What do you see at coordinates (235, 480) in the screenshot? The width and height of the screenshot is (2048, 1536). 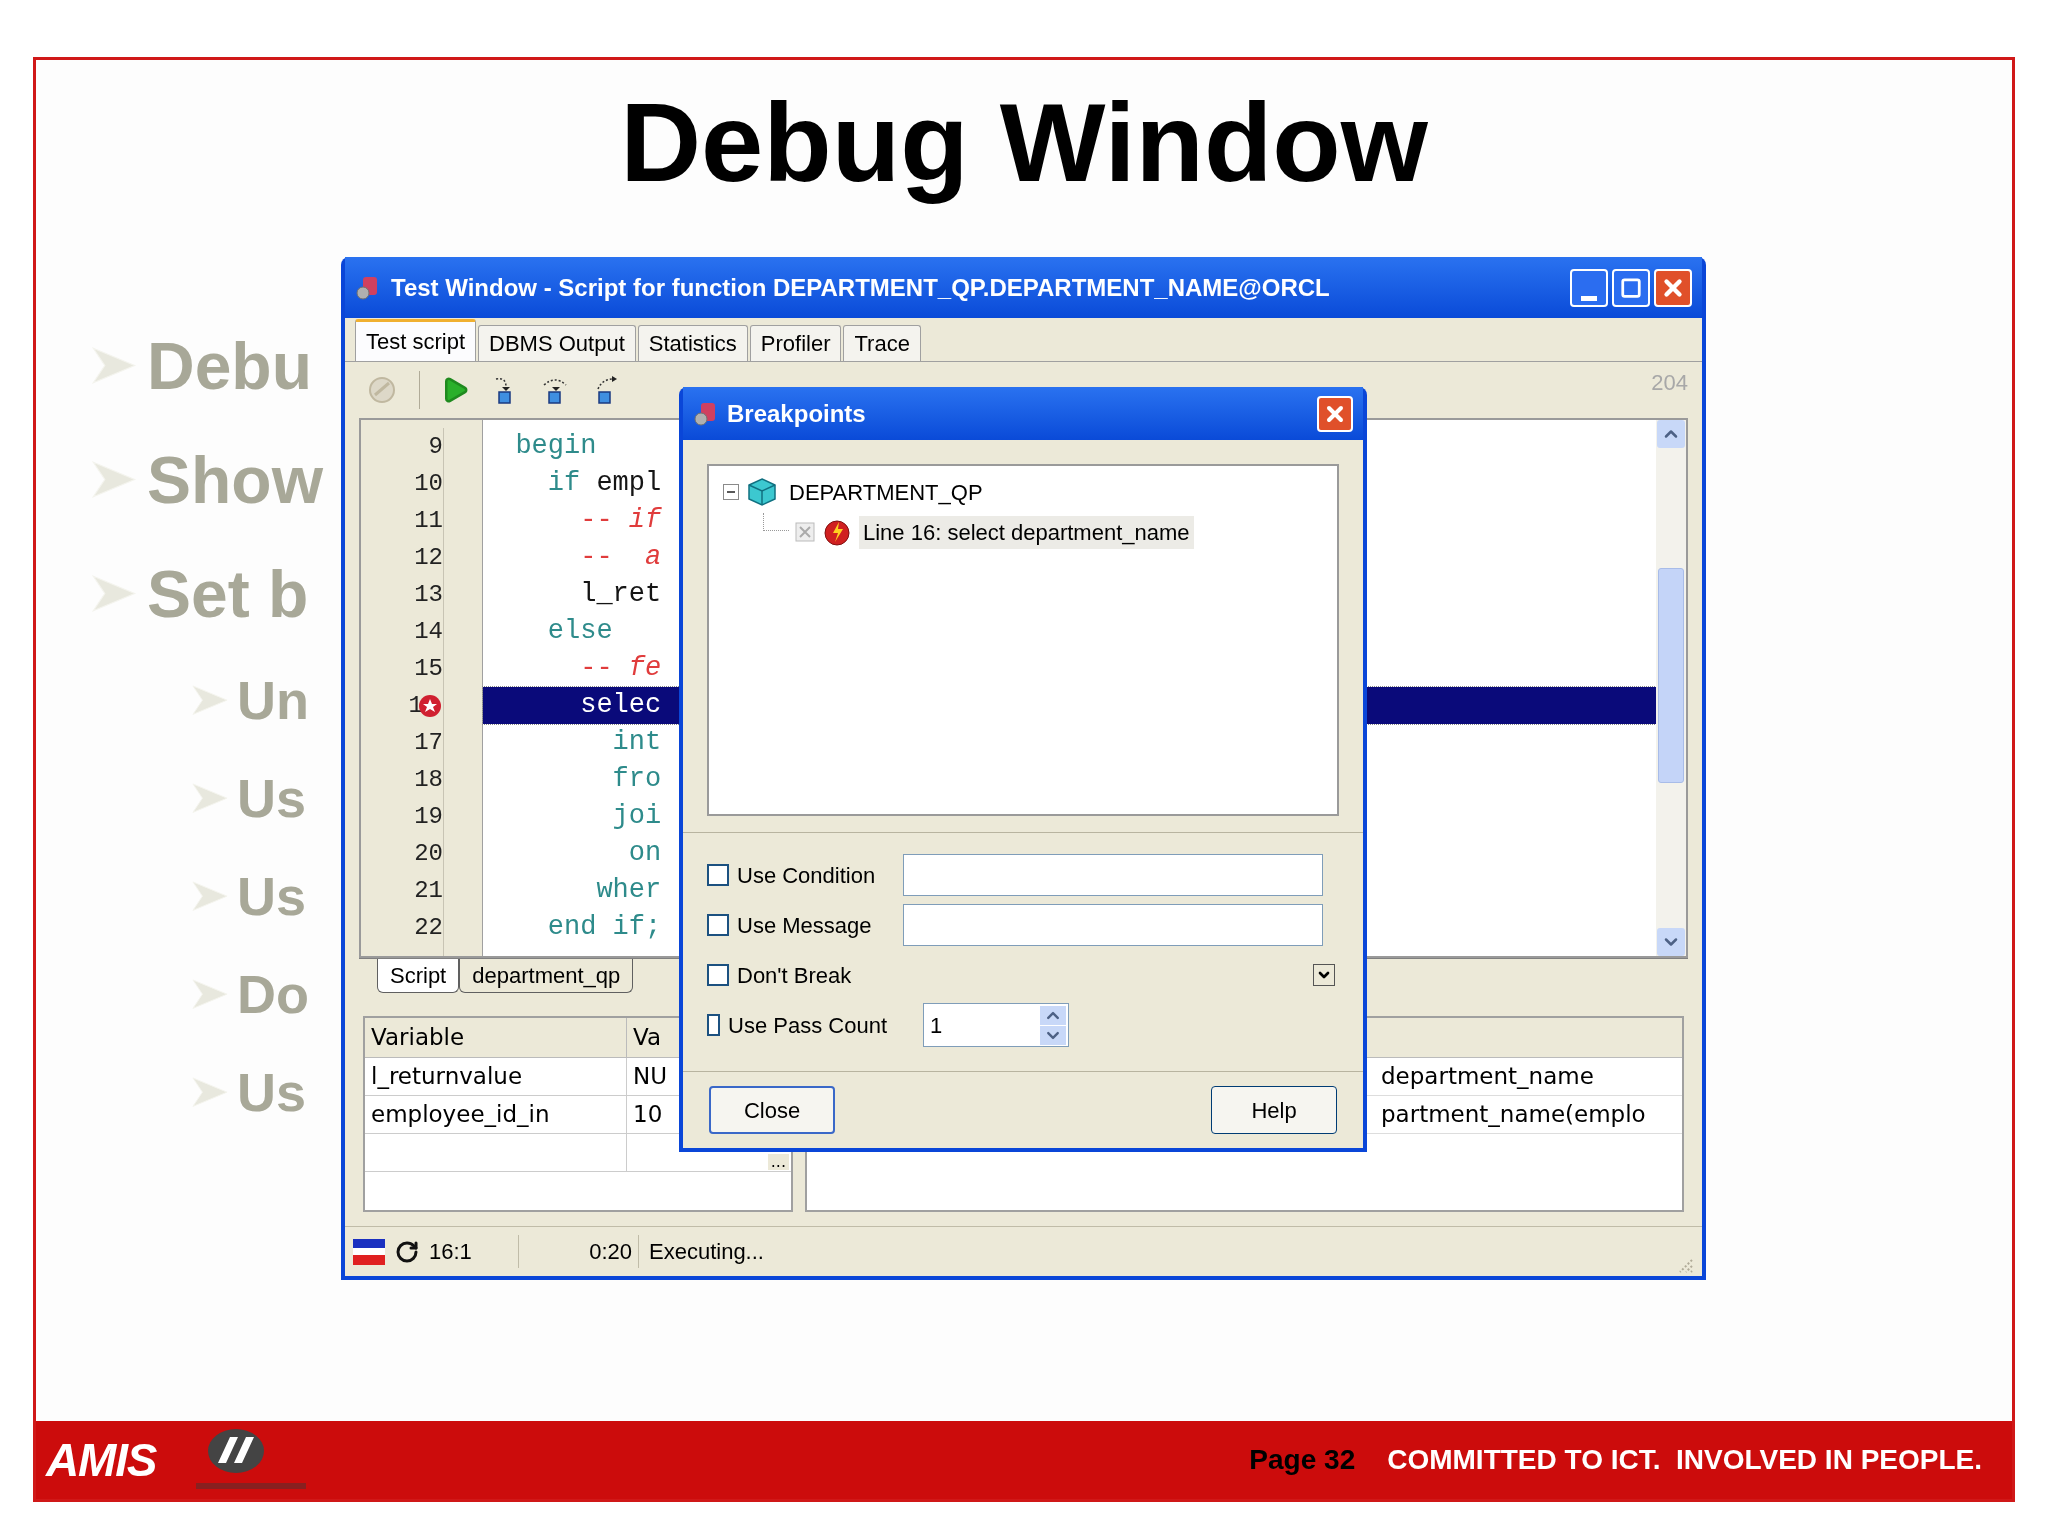 I see `bullet-text: Show` at bounding box center [235, 480].